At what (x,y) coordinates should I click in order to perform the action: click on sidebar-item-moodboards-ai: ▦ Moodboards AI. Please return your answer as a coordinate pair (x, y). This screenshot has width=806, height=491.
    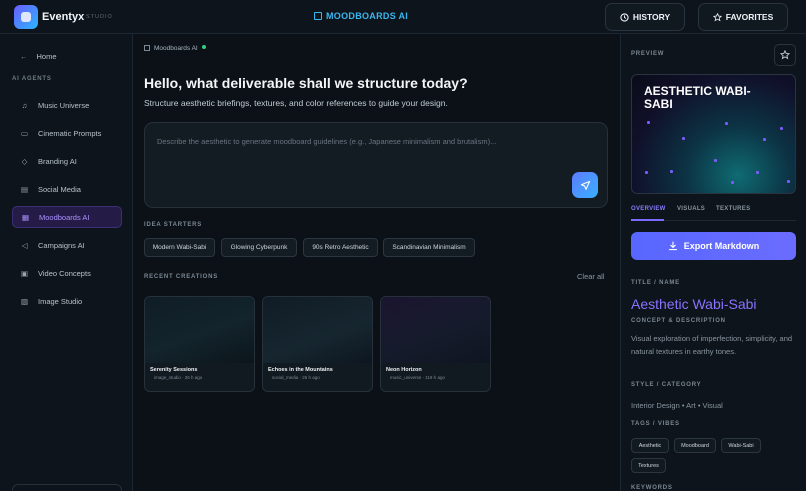
    Looking at the image, I should click on (67, 217).